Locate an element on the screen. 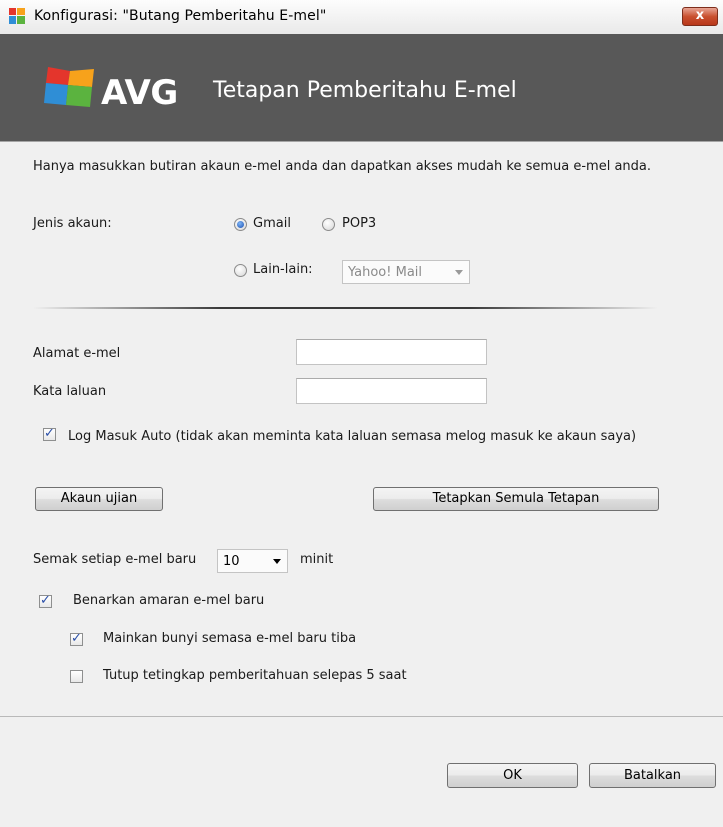 The height and width of the screenshot is (827, 723). window-title: Konfigurasi: "Butang Pemberitahu E-mel" is located at coordinates (180, 16).